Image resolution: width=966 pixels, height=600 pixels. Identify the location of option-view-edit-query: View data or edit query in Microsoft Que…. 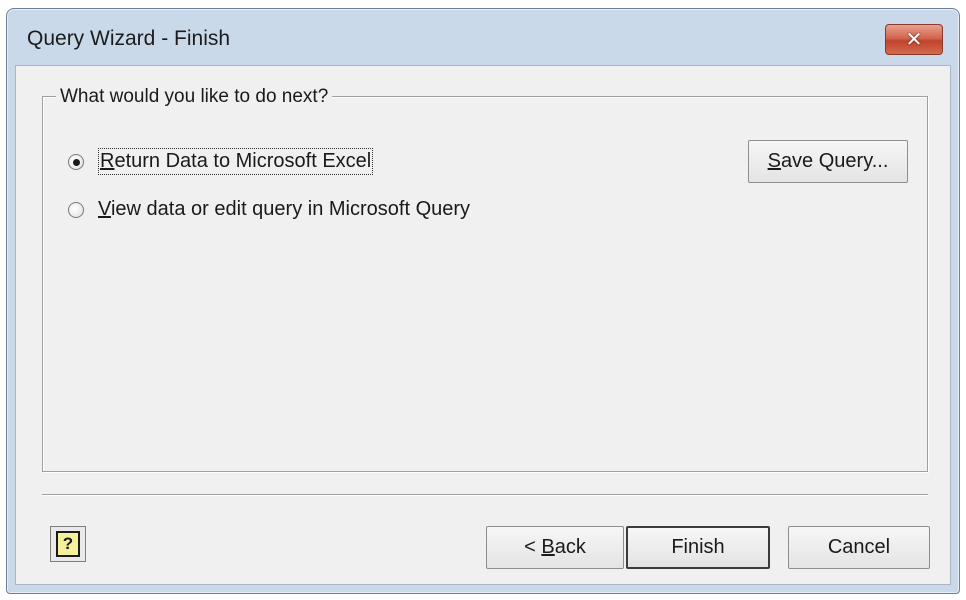
(269, 209).